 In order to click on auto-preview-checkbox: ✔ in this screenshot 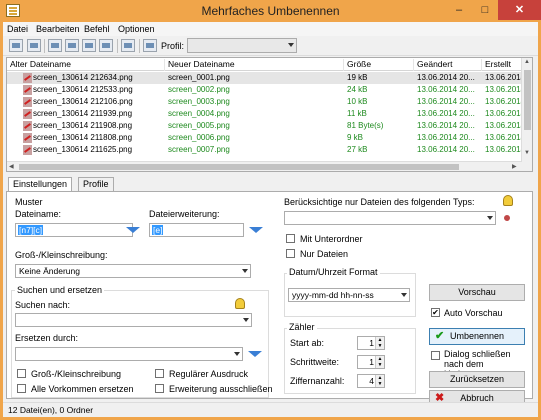, I will do `click(435, 312)`.